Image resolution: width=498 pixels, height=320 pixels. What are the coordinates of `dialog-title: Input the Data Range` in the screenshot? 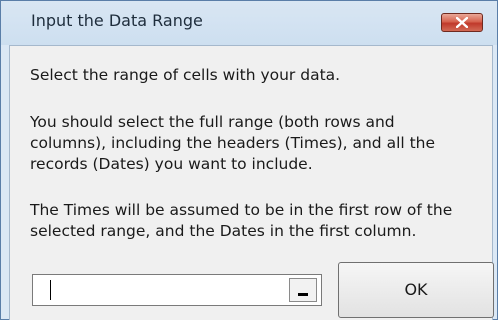 It's located at (117, 20).